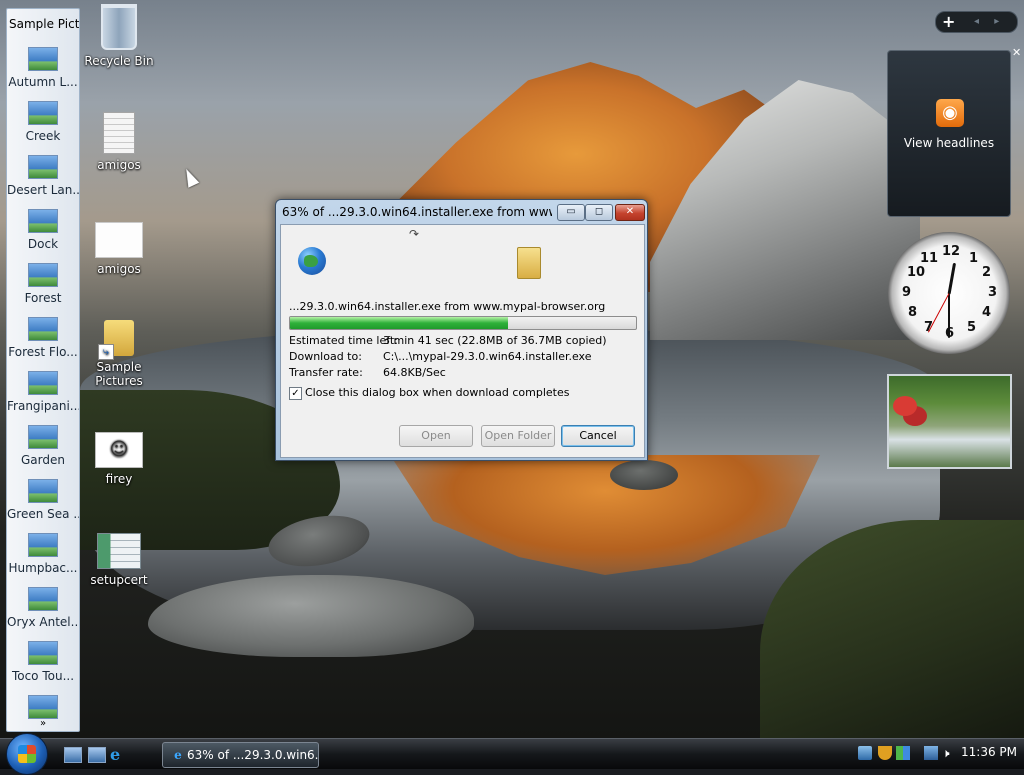  What do you see at coordinates (913, 312) in the screenshot?
I see `clock-number: 8` at bounding box center [913, 312].